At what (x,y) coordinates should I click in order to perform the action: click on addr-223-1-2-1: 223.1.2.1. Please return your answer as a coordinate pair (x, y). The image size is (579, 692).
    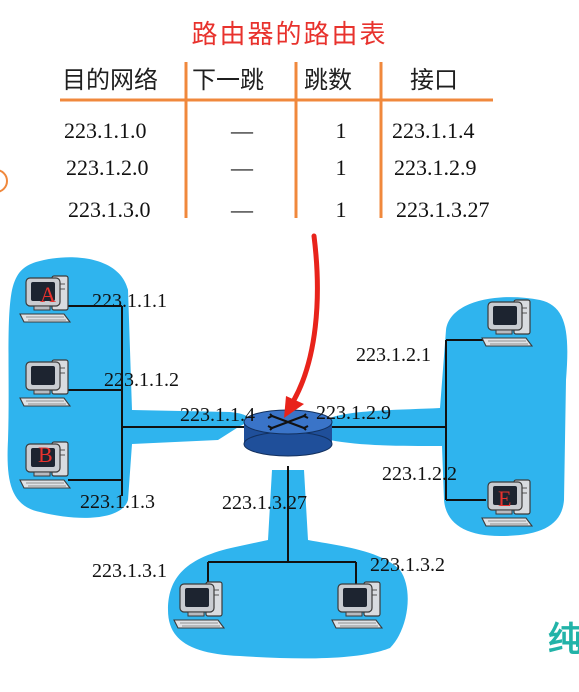
    Looking at the image, I should click on (393, 355).